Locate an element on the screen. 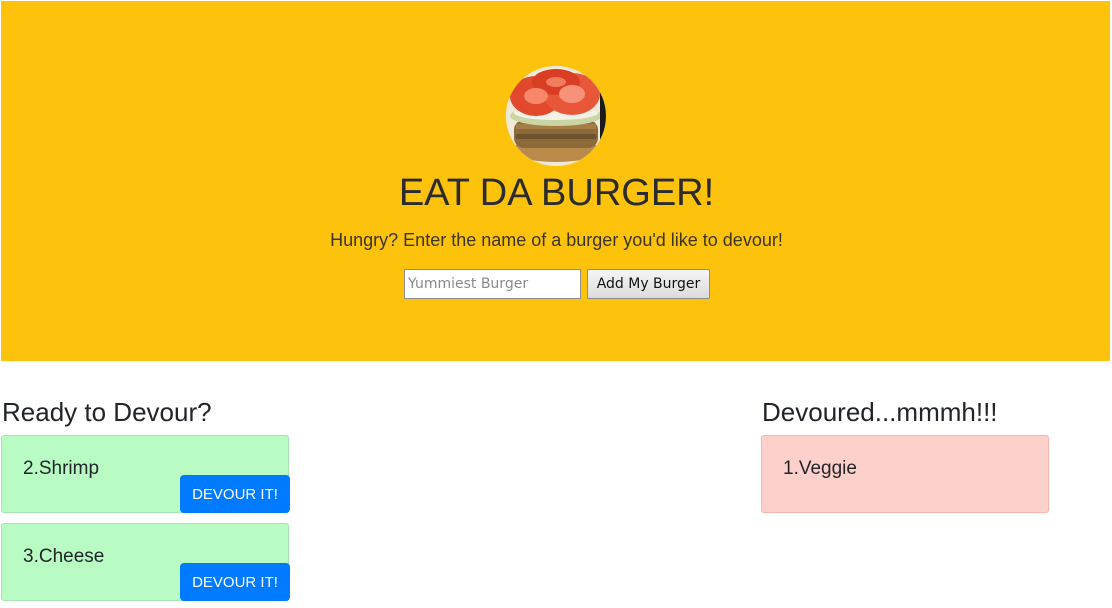  devoured-heading: Devoured...mmmh!!! is located at coordinates (880, 412).